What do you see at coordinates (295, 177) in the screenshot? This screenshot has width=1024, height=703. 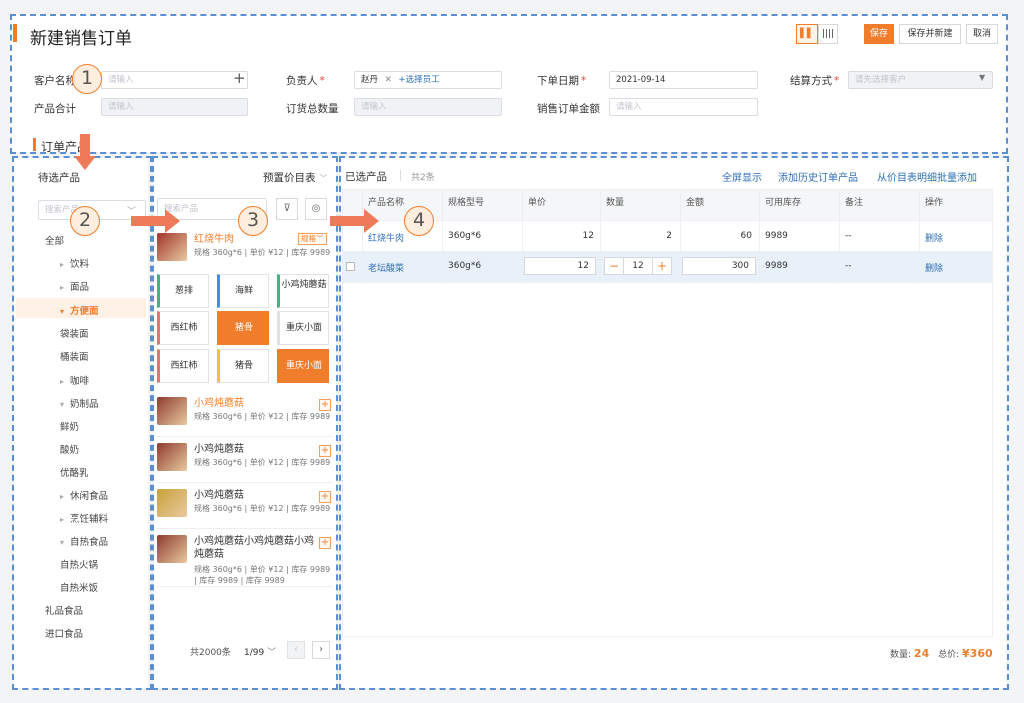 I see `pricebook-select: 预置价目表 ﹀` at bounding box center [295, 177].